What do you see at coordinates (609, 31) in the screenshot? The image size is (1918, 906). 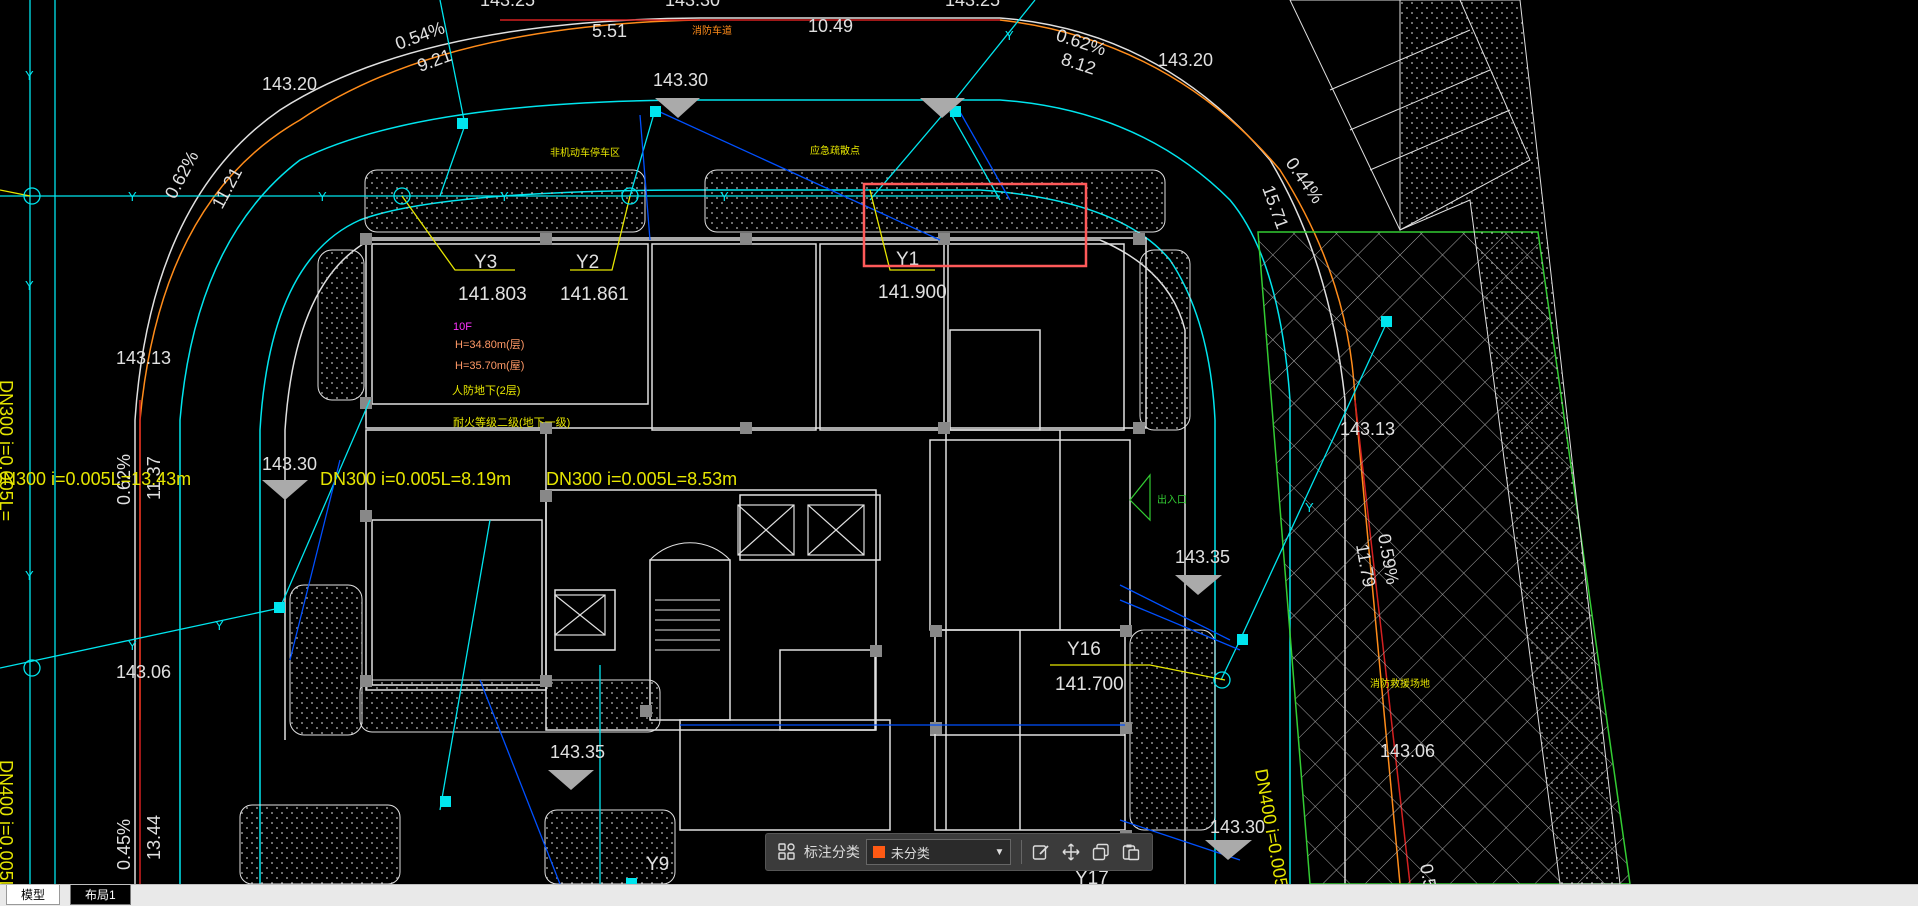 I see `slope-label: 5.51` at bounding box center [609, 31].